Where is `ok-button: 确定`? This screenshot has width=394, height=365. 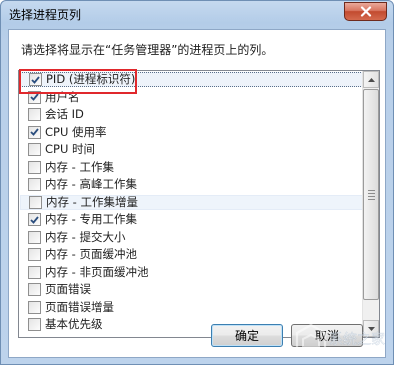
ok-button: 确定 is located at coordinates (247, 335).